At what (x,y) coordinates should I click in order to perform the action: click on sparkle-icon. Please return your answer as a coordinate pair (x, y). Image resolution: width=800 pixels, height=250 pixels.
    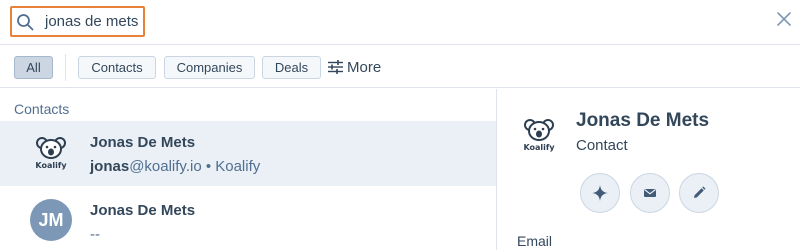
    Looking at the image, I should click on (600, 193).